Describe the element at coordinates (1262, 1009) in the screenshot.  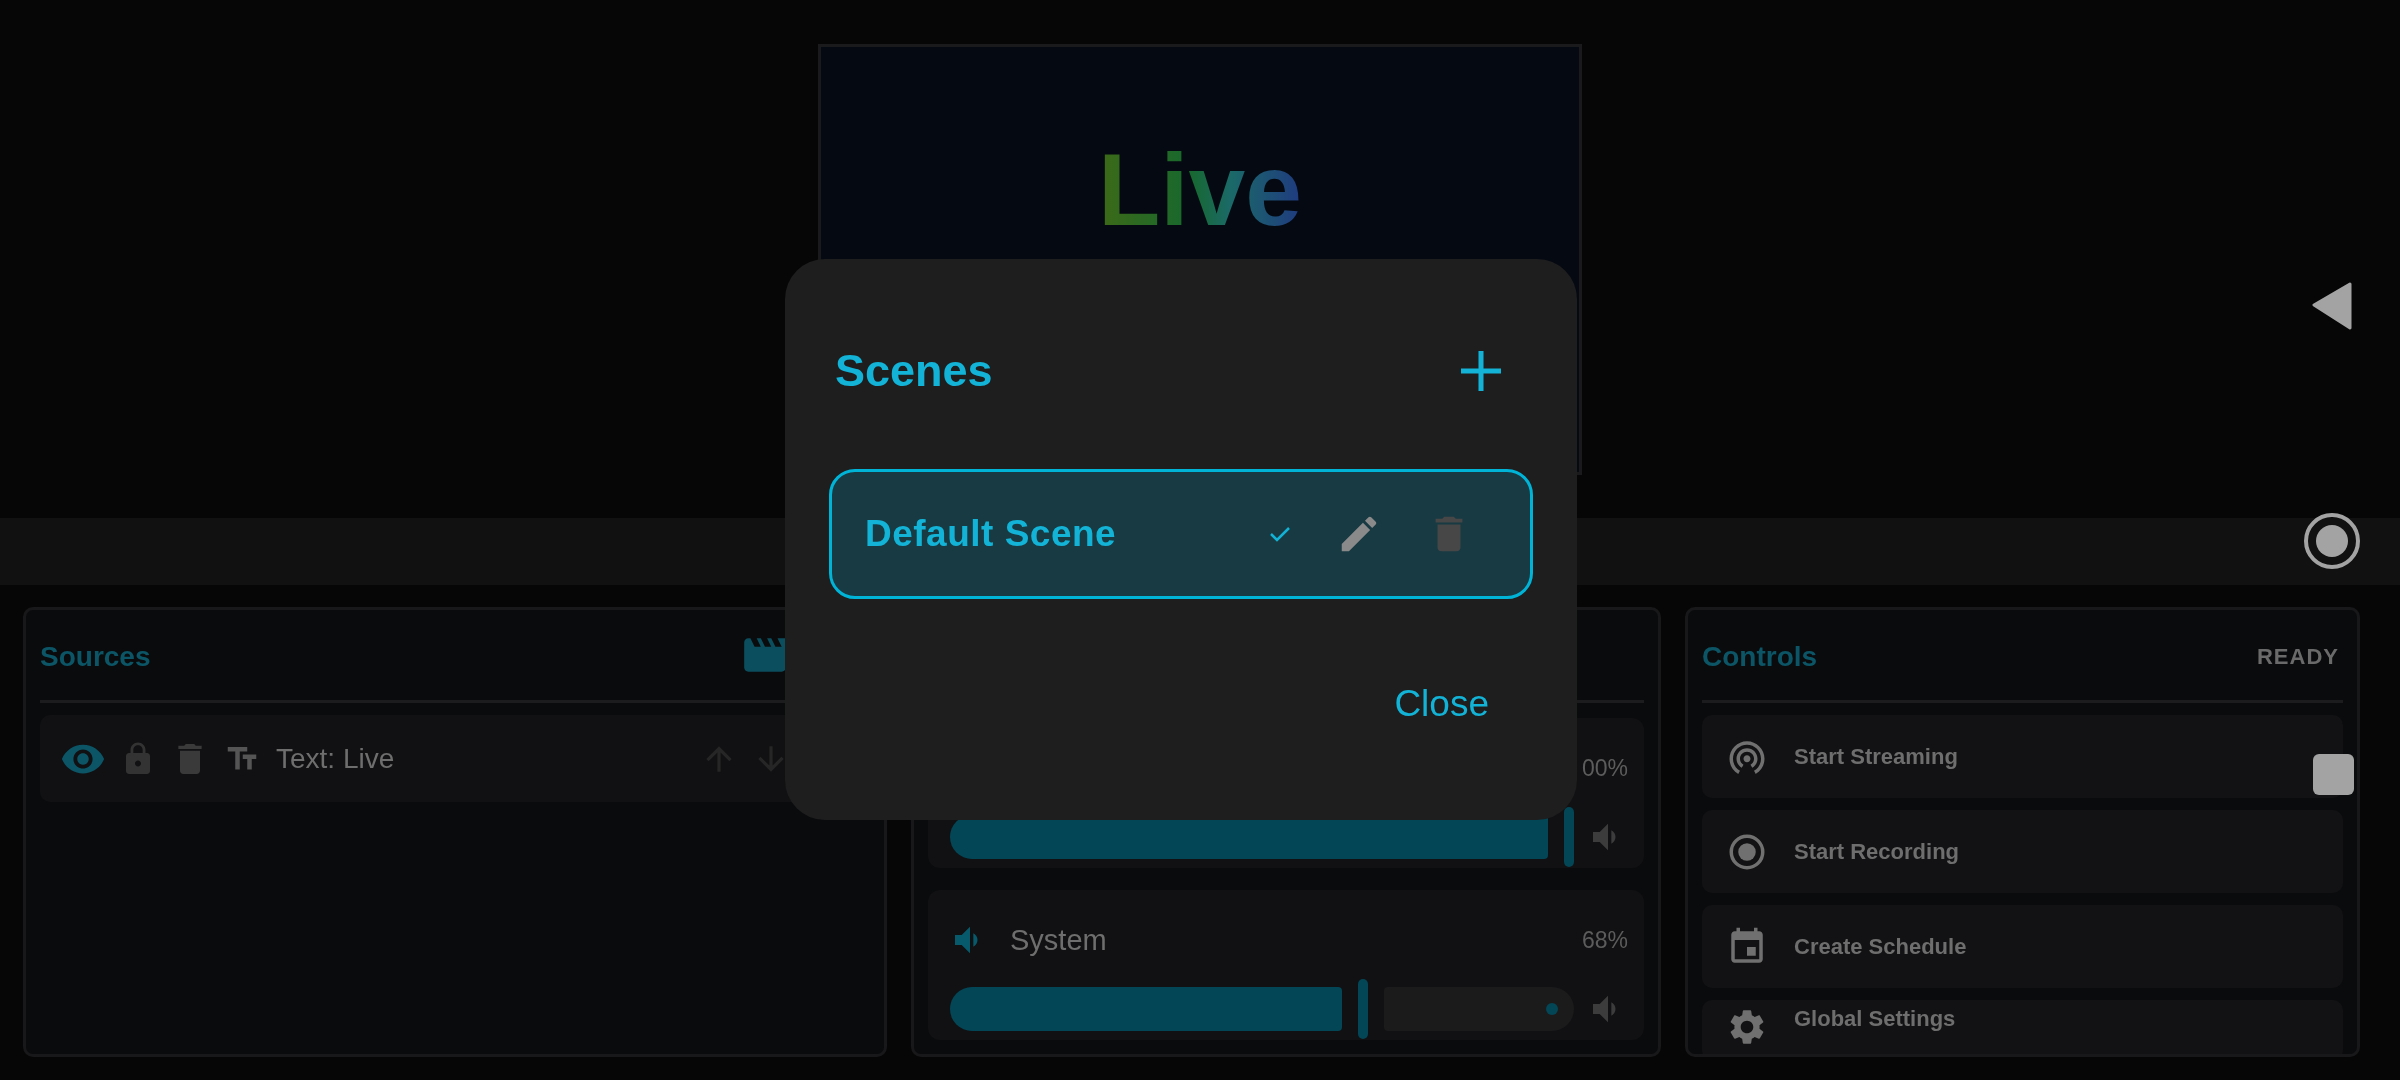
I see `volume-slider` at that location.